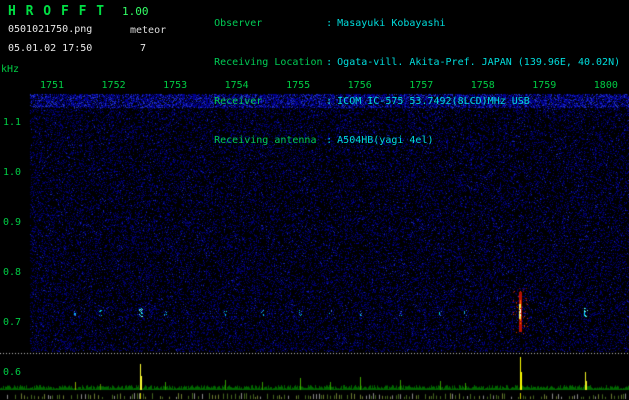 Image resolution: width=629 pixels, height=400 pixels. What do you see at coordinates (10, 69) in the screenshot?
I see `y-axis-unit-label: kHz` at bounding box center [10, 69].